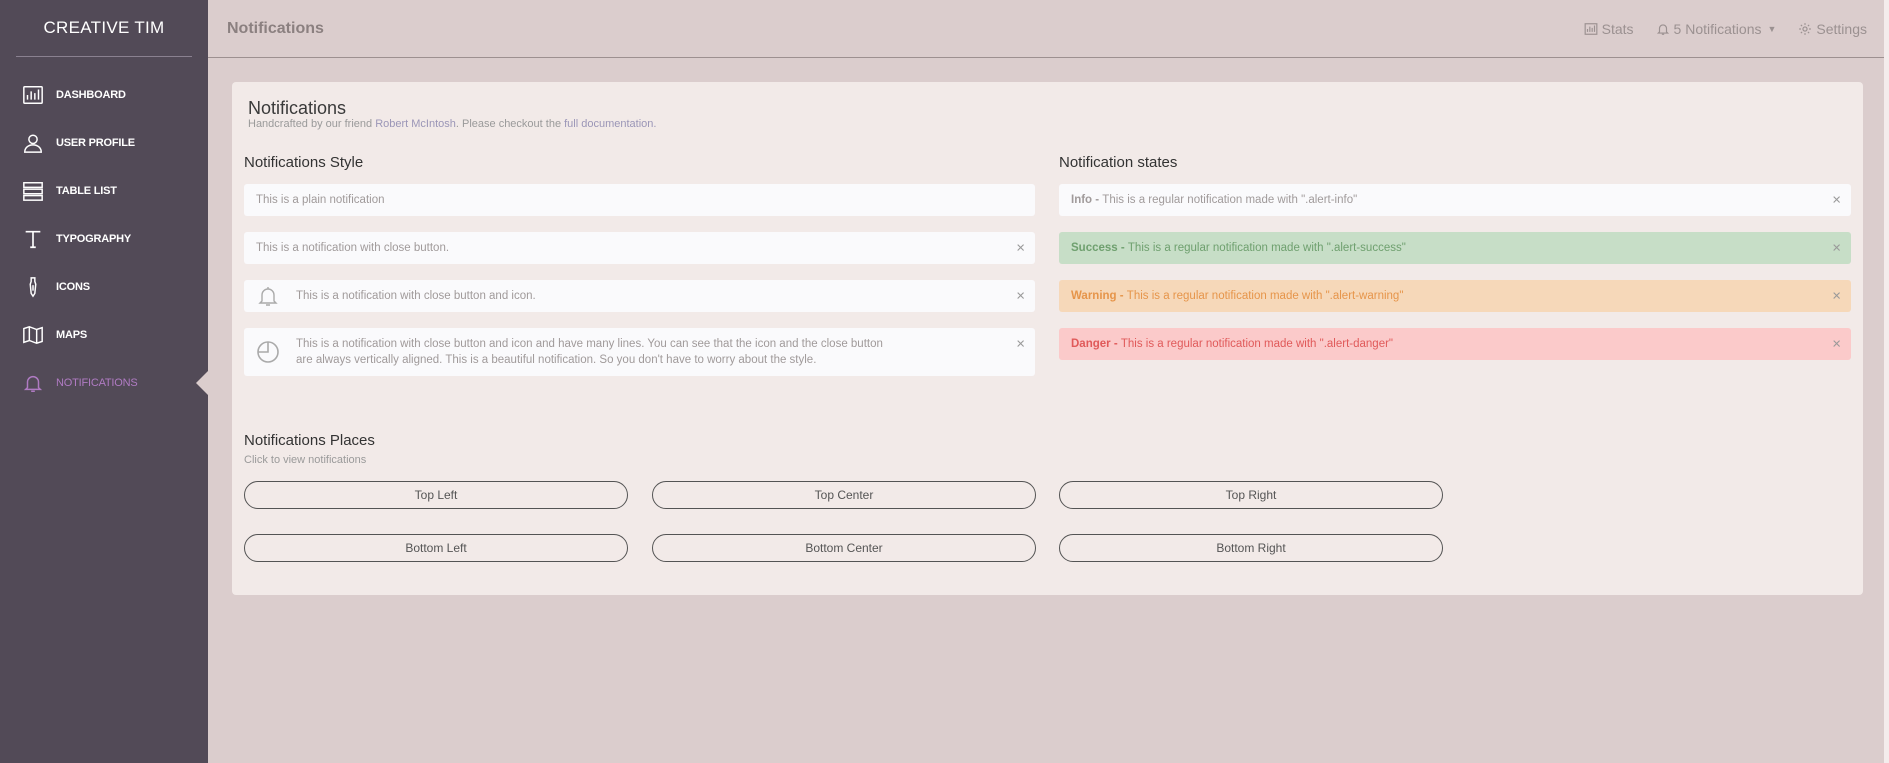  I want to click on notifications-label: 5 Notifications, so click(1717, 28).